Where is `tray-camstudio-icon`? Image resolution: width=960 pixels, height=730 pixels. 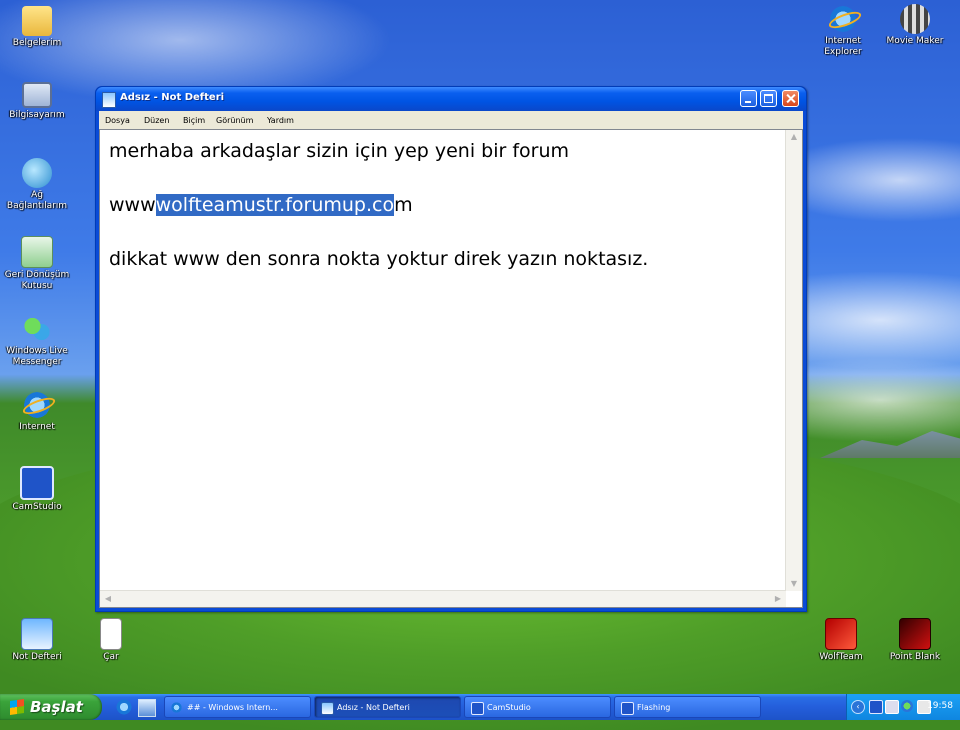
tray-camstudio-icon is located at coordinates (876, 707).